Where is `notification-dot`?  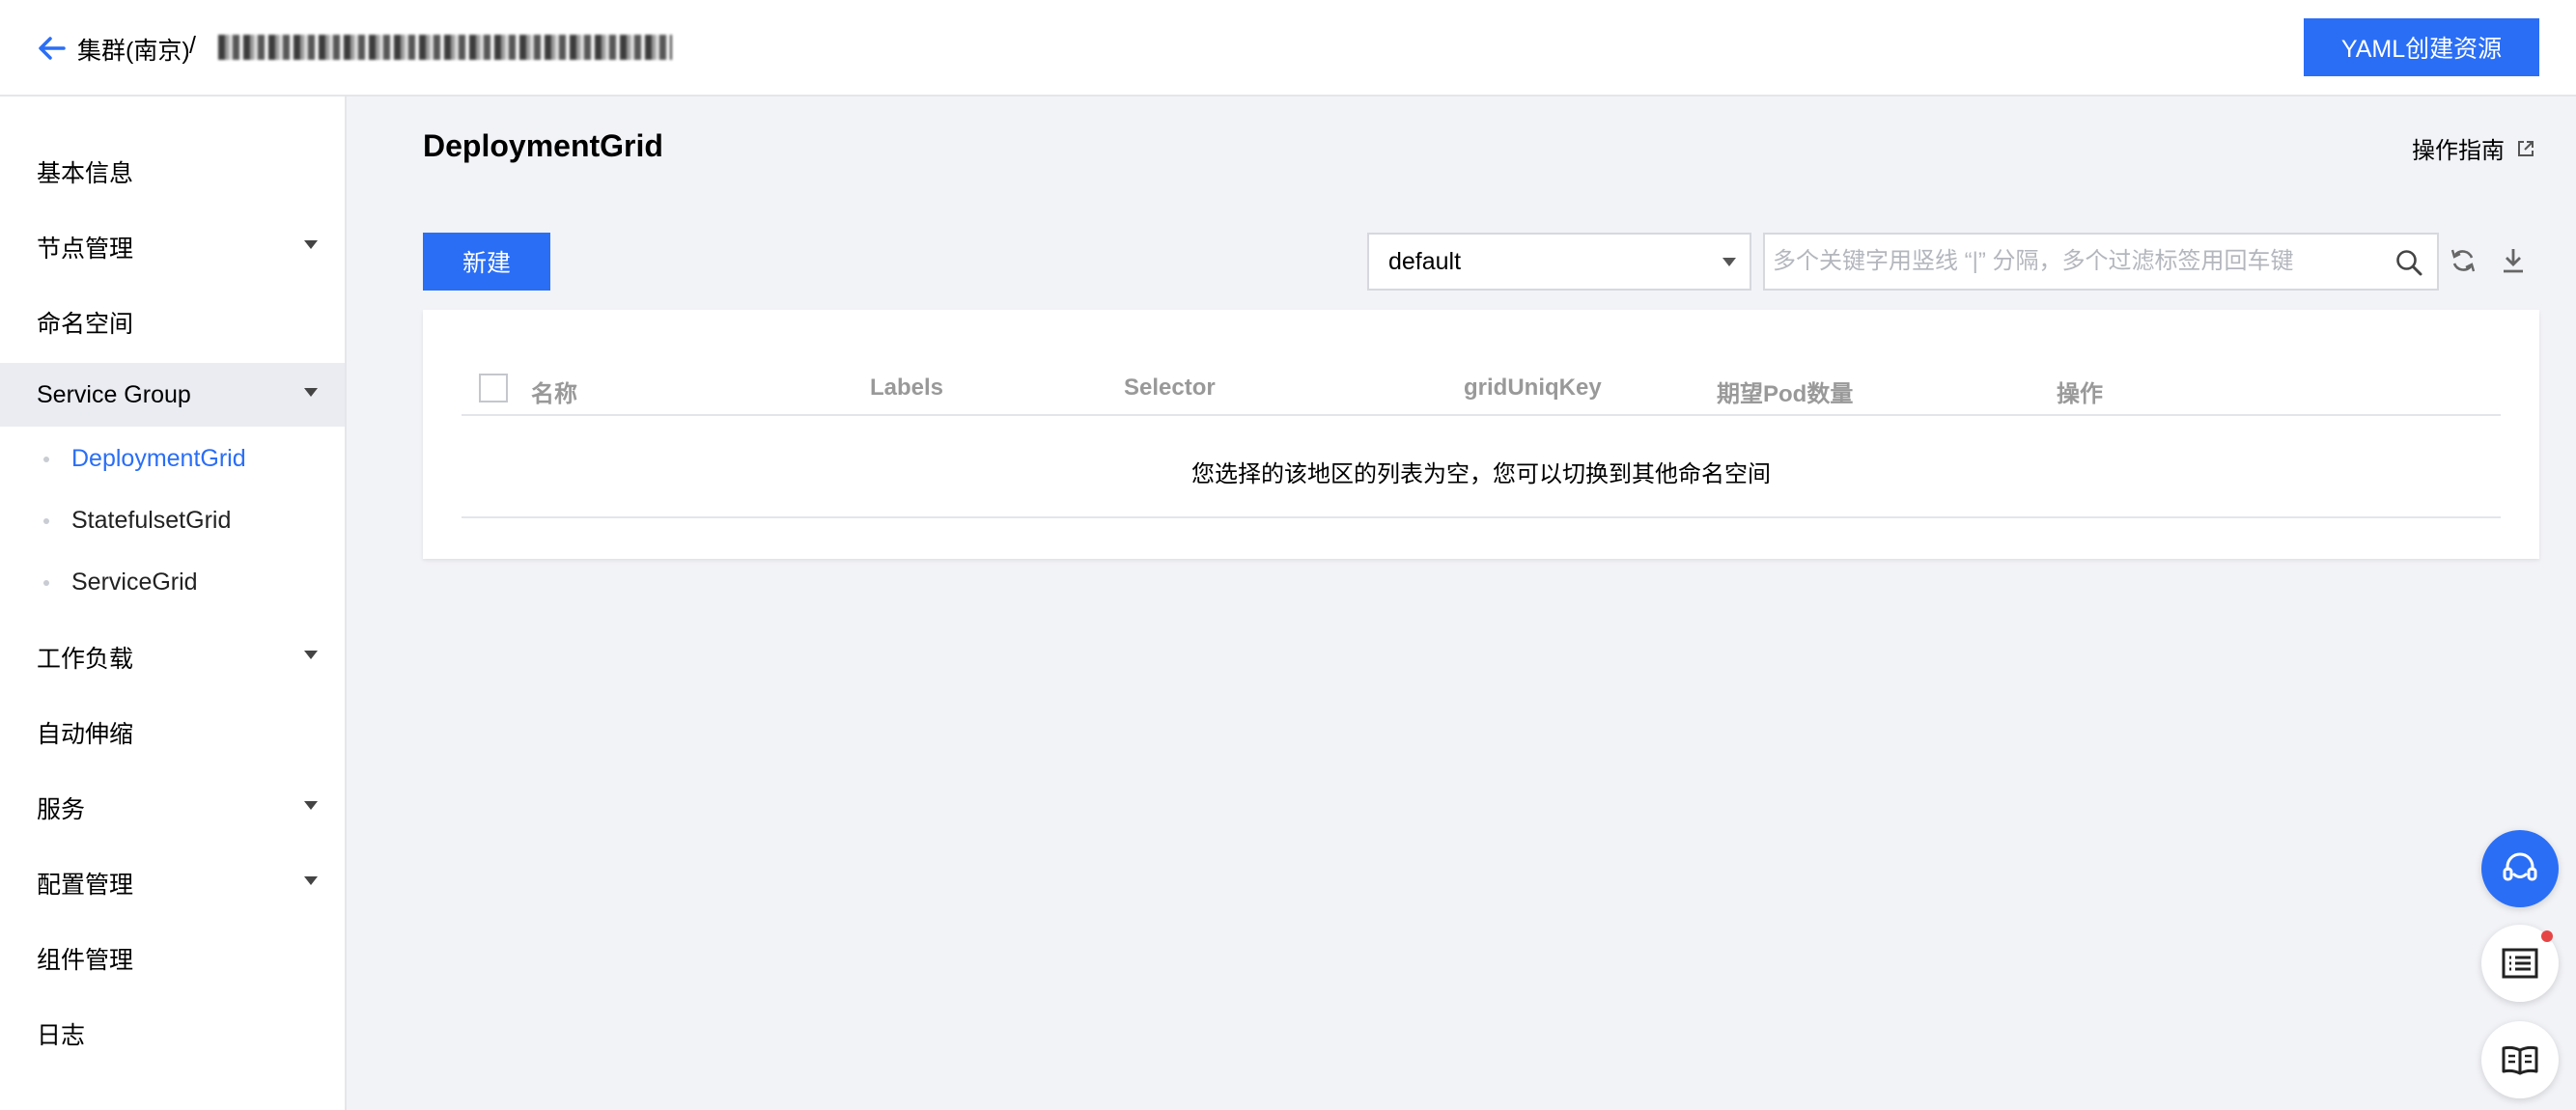 notification-dot is located at coordinates (2547, 936).